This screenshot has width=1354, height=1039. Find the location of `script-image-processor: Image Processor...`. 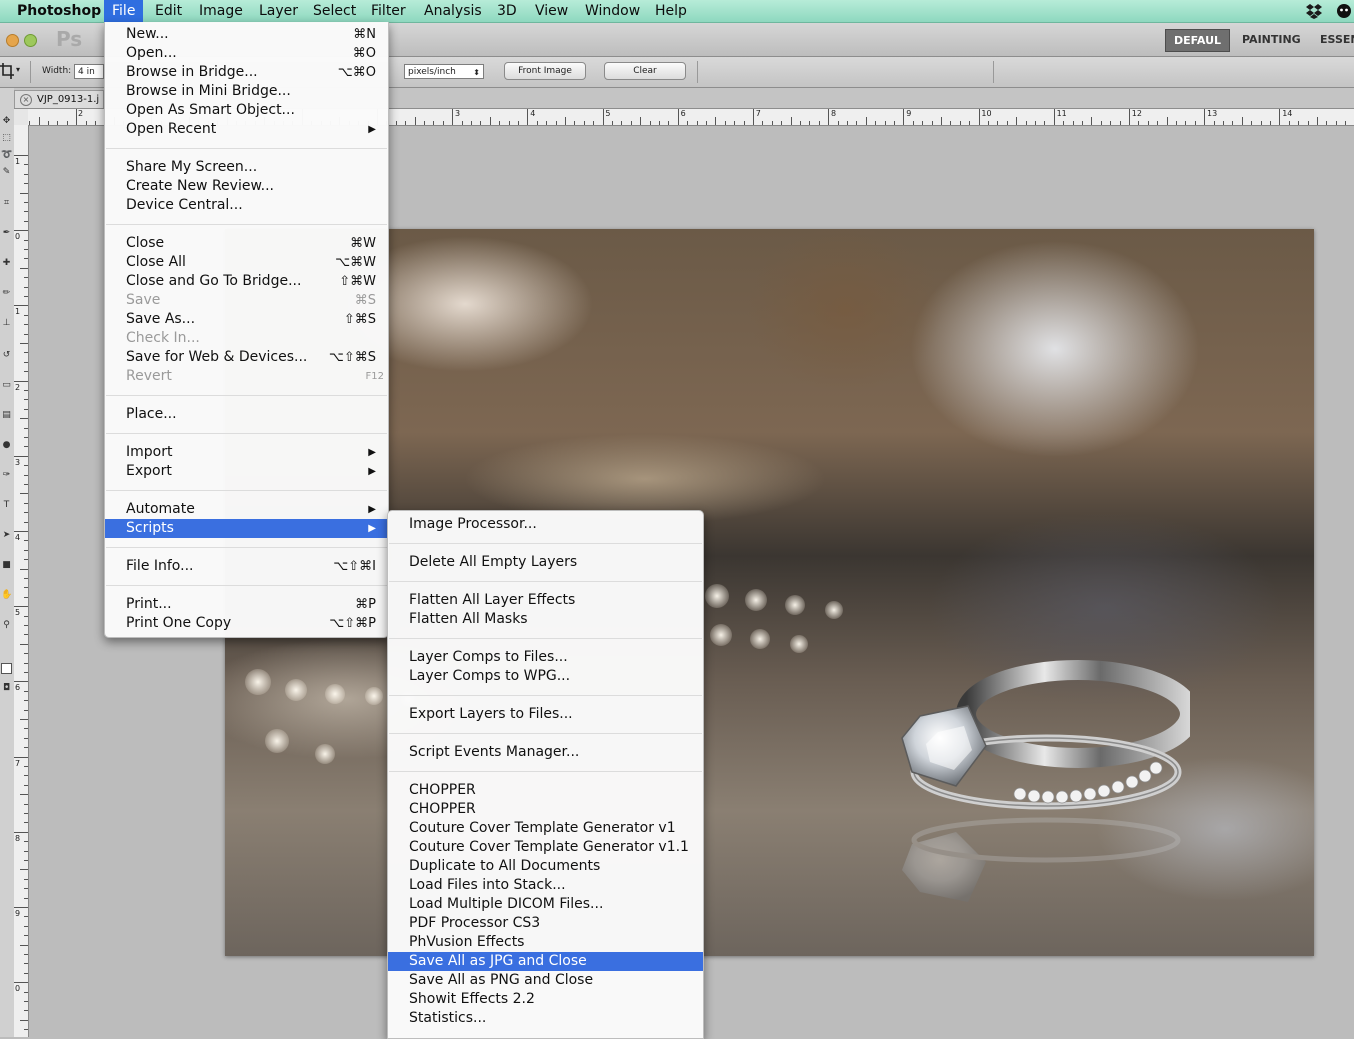

script-image-processor: Image Processor... is located at coordinates (545, 524).